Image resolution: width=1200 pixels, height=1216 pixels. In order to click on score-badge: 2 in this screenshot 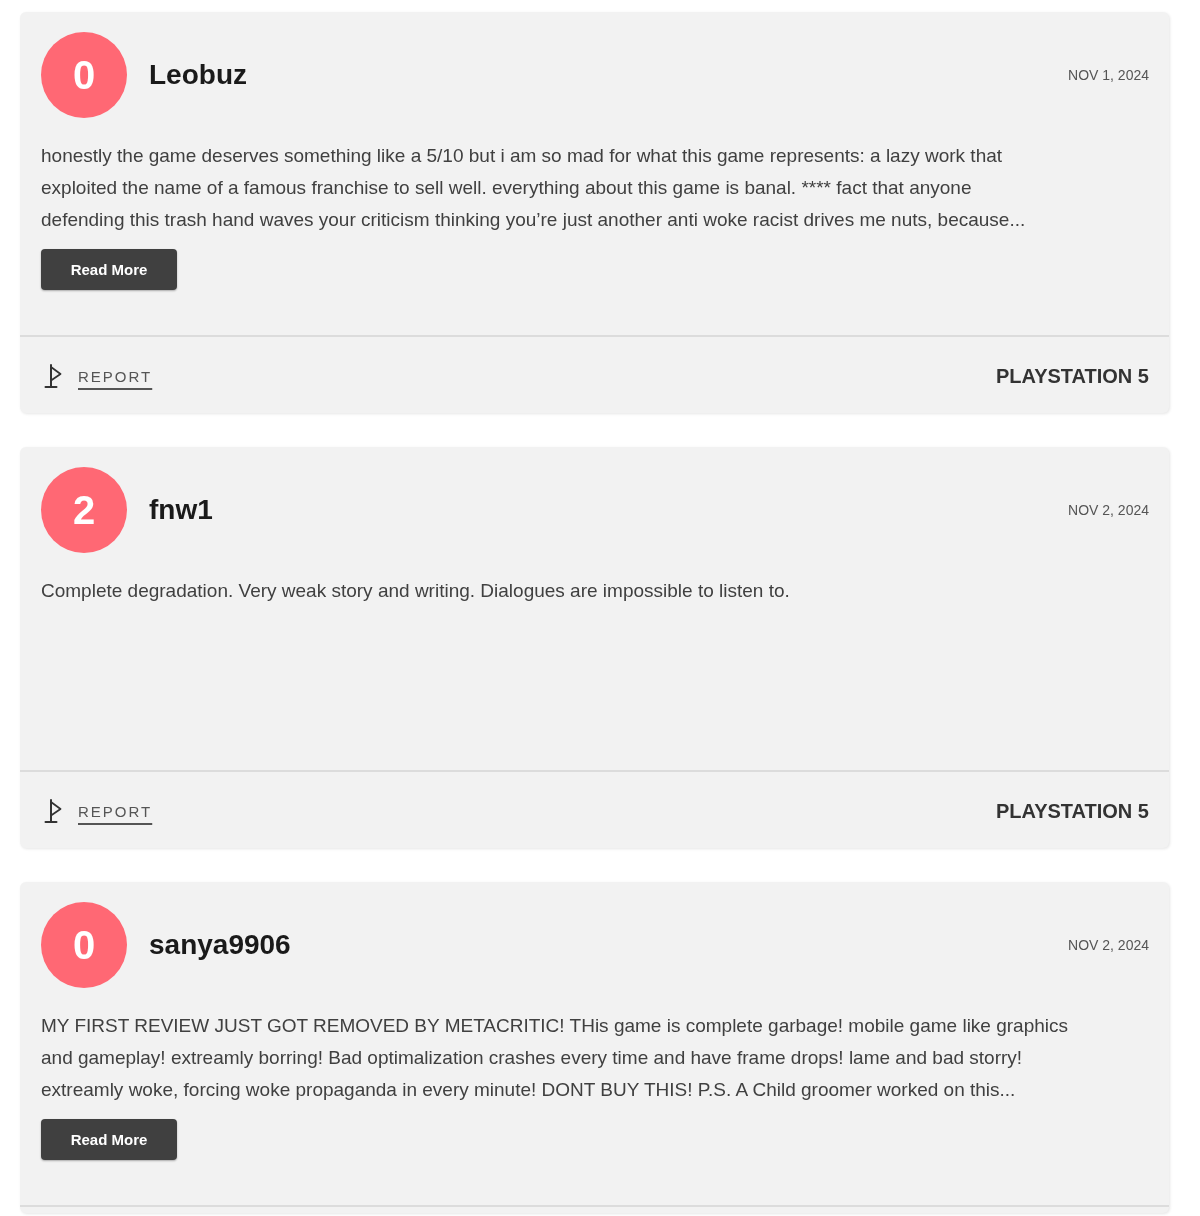, I will do `click(84, 510)`.